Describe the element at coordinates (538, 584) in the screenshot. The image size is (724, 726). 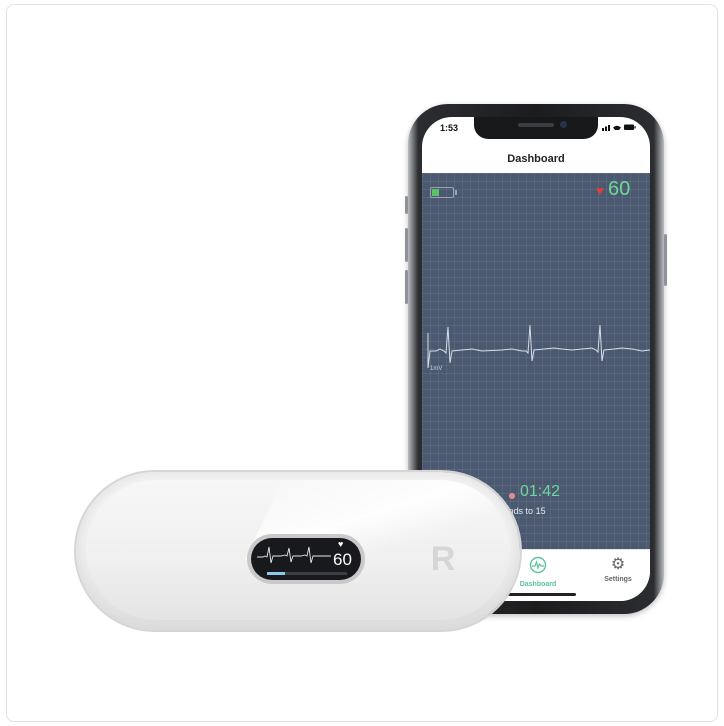
I see `tab-dashboard-label: Dashboard` at that location.